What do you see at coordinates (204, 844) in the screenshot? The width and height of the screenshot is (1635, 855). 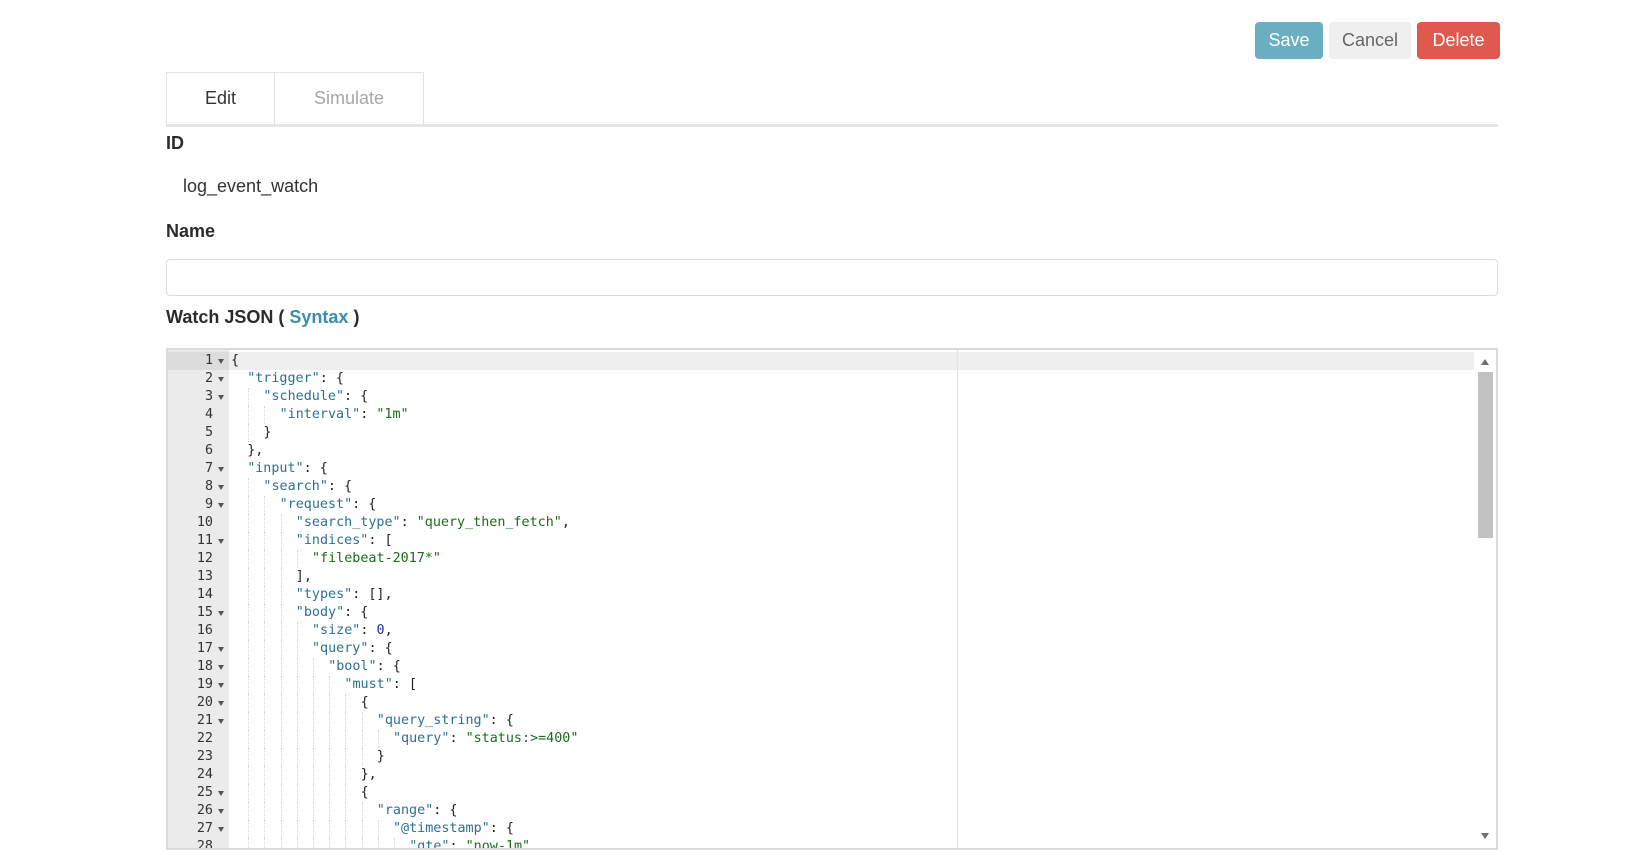 I see `line-number: 28` at bounding box center [204, 844].